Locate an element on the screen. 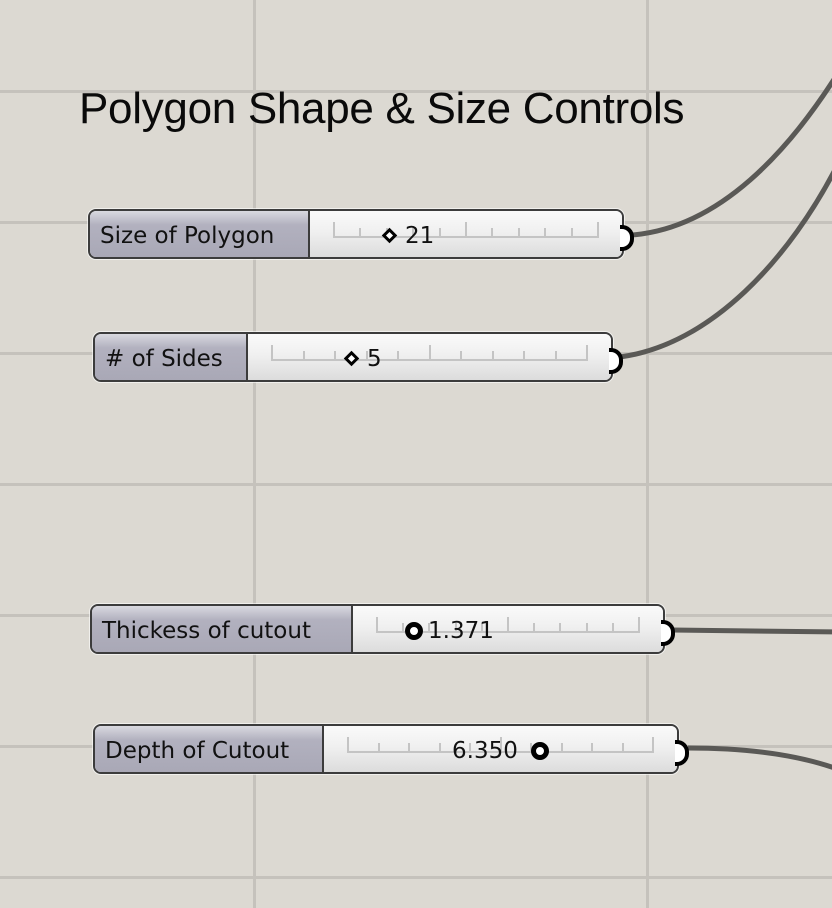 Image resolution: width=832 pixels, height=908 pixels. slider-label: # of Sides is located at coordinates (171, 357).